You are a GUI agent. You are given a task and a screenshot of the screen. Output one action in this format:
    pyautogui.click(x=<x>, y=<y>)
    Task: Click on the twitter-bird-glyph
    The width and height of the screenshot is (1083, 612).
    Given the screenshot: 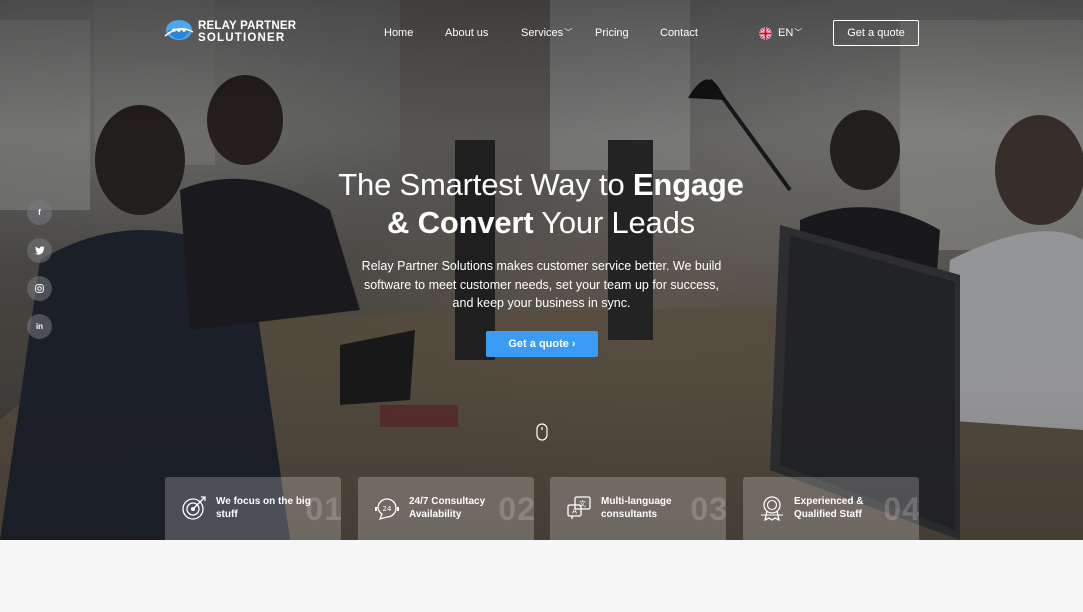 What is the action you would take?
    pyautogui.click(x=39, y=250)
    